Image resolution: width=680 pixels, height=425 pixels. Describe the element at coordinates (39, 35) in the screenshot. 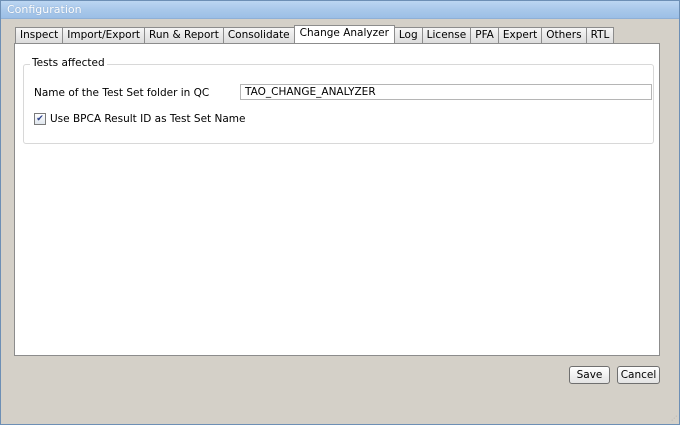

I see `tab-inspect: Inspect` at that location.